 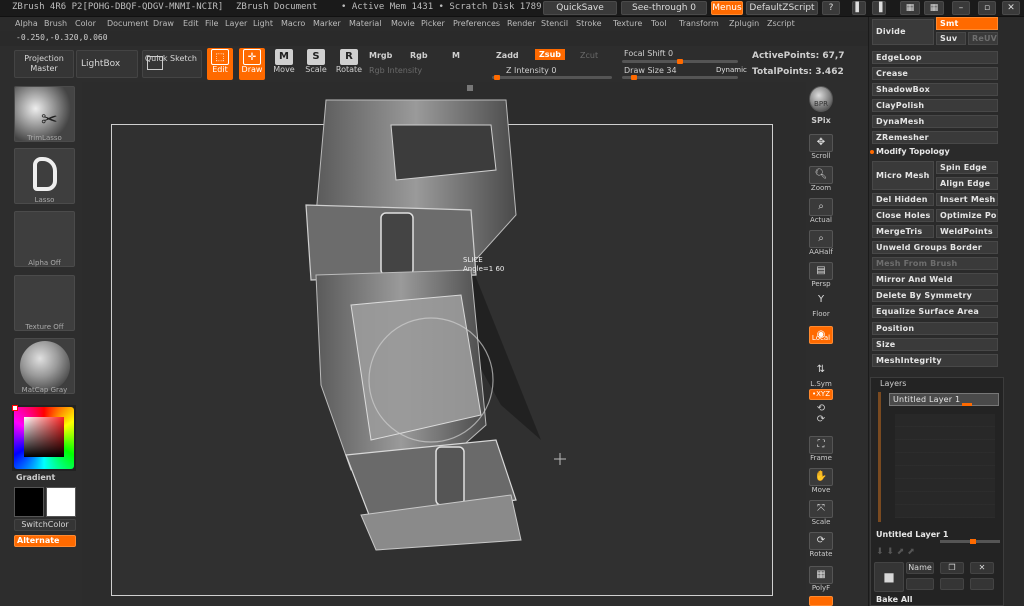 What do you see at coordinates (936, 553) in the screenshot?
I see `layer-arrow-row: ⬇ ⬇ ⬈ ⬈` at bounding box center [936, 553].